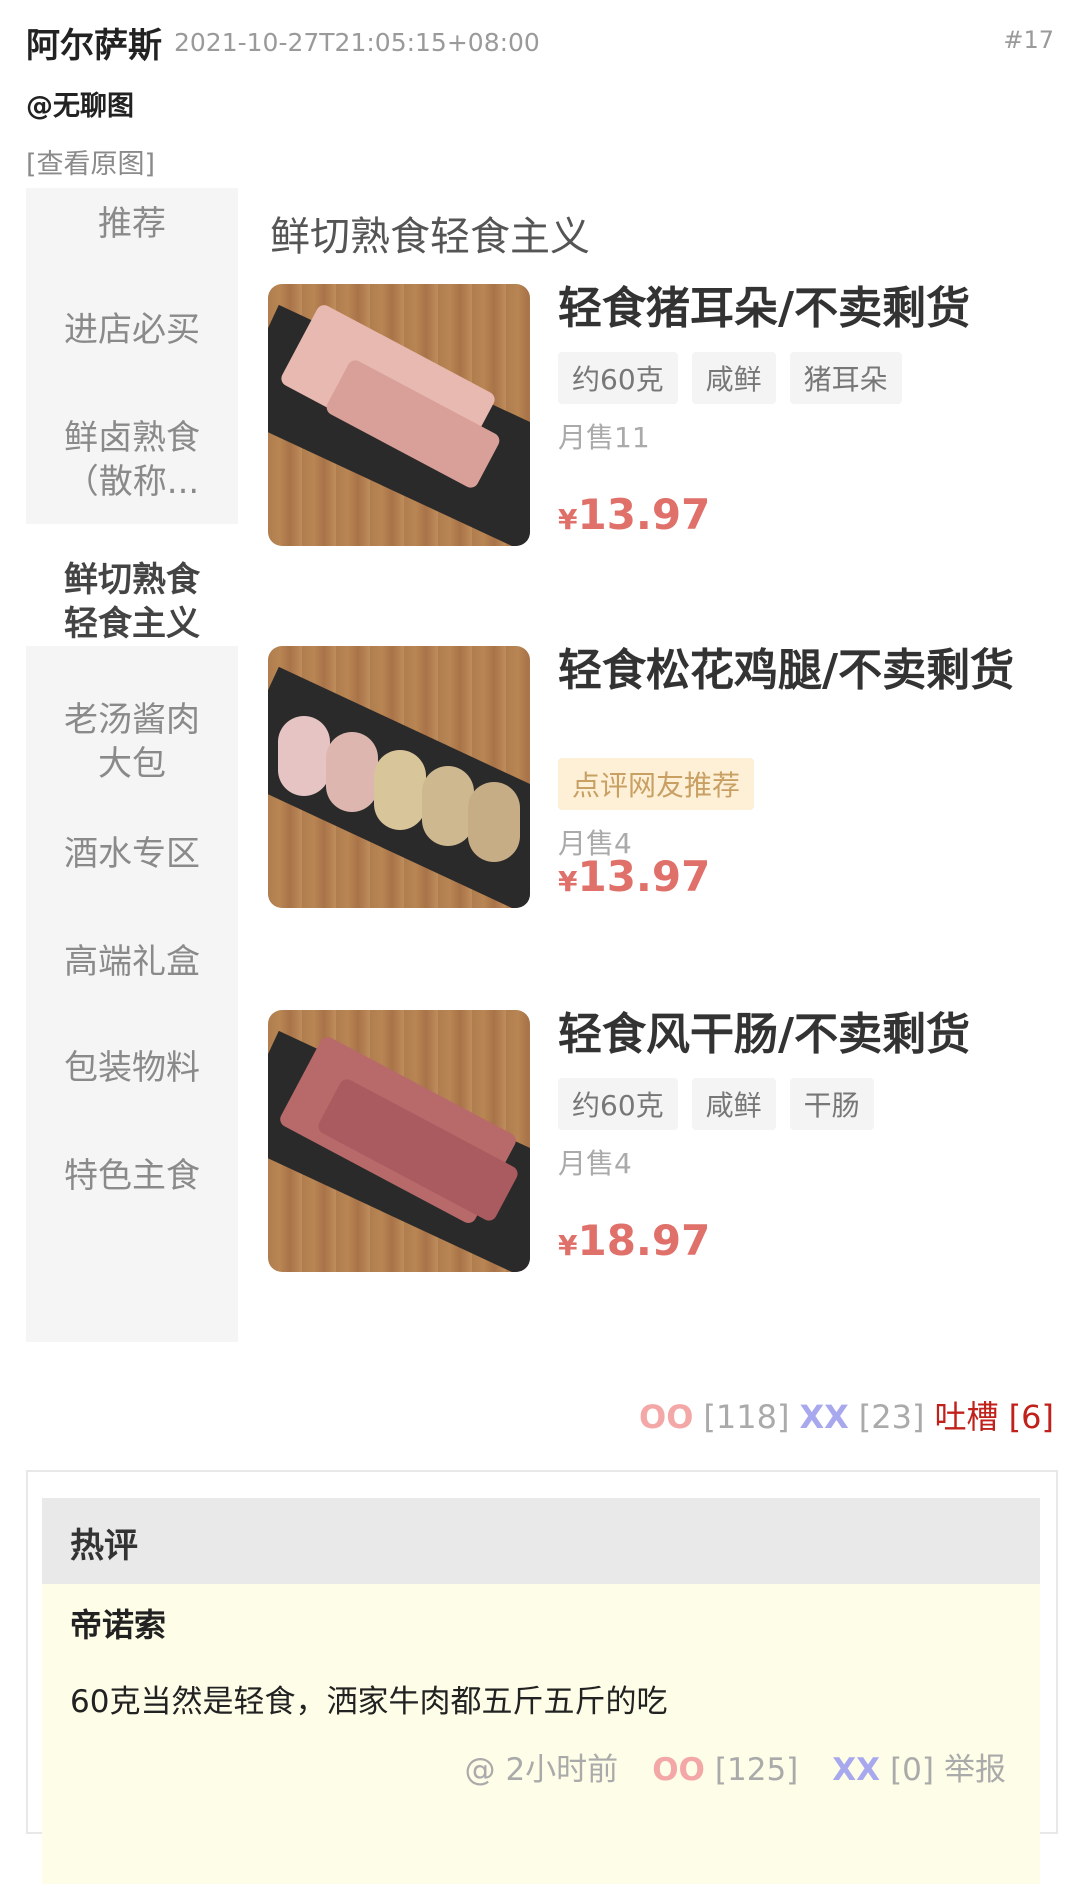 This screenshot has height=1884, width=1080. Describe the element at coordinates (357, 42) in the screenshot. I see `post-timestamp: 2021-10-27T21:05:15+08:00` at that location.